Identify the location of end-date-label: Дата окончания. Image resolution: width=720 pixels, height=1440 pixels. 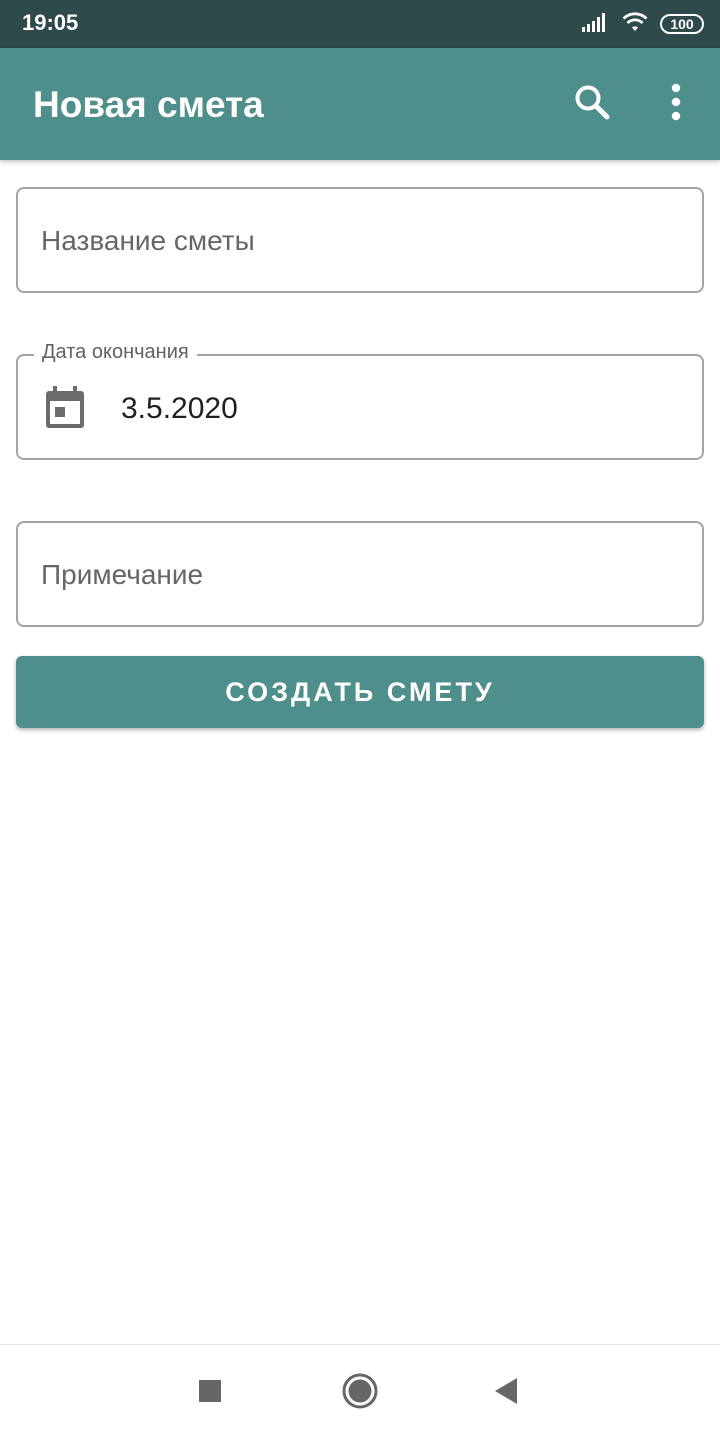
(115, 352).